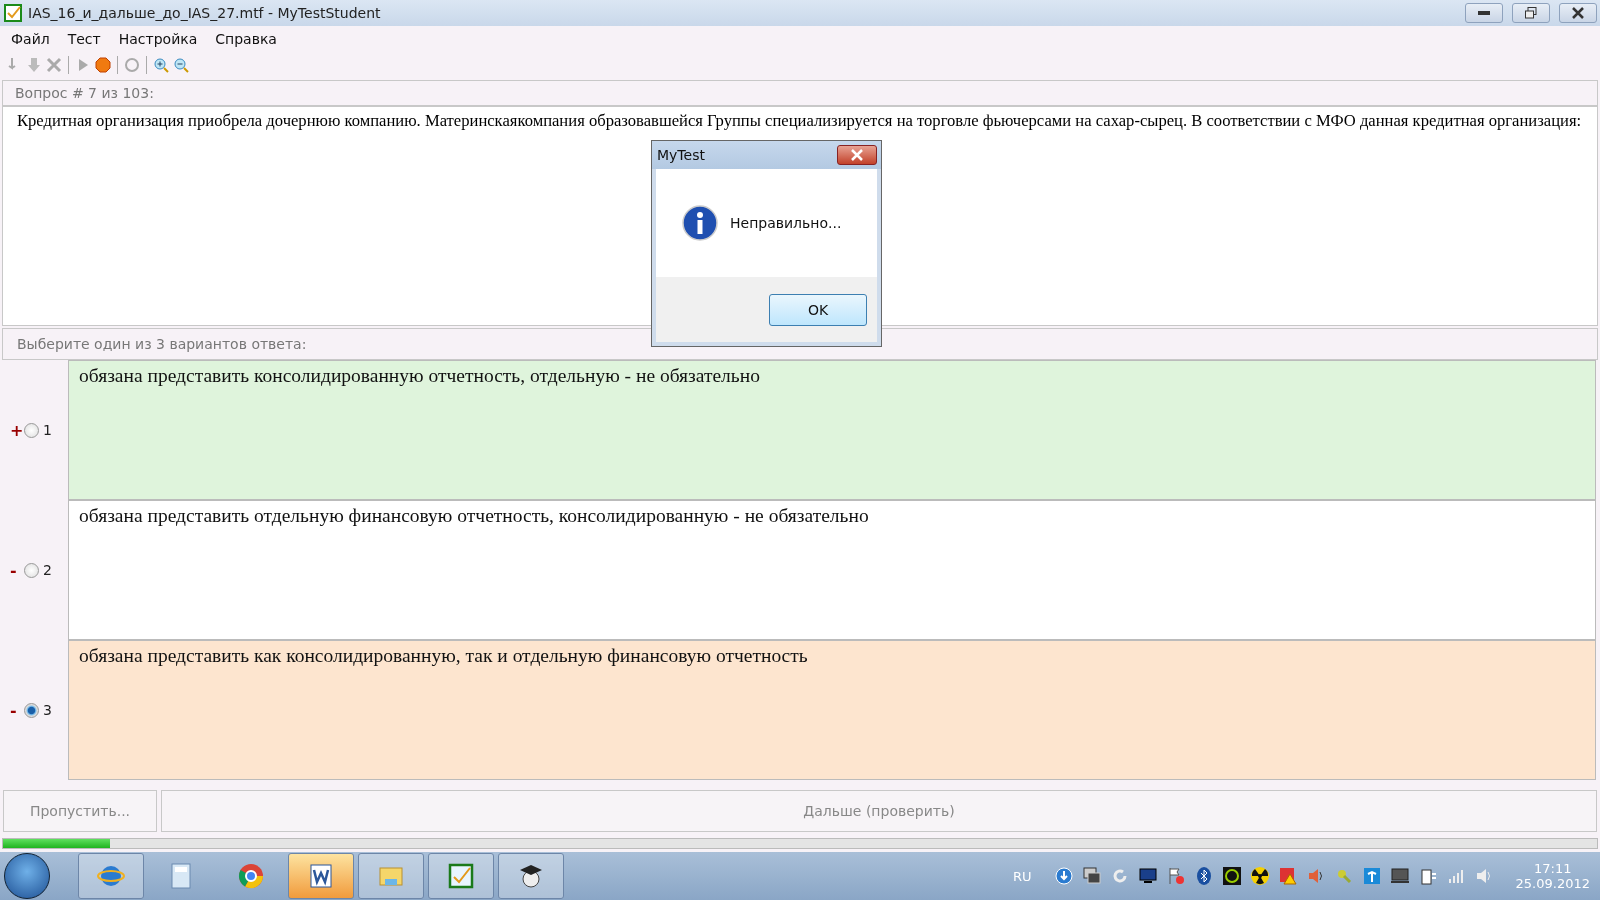 This screenshot has width=1600, height=900. What do you see at coordinates (818, 309) in the screenshot?
I see `ok-button: OK` at bounding box center [818, 309].